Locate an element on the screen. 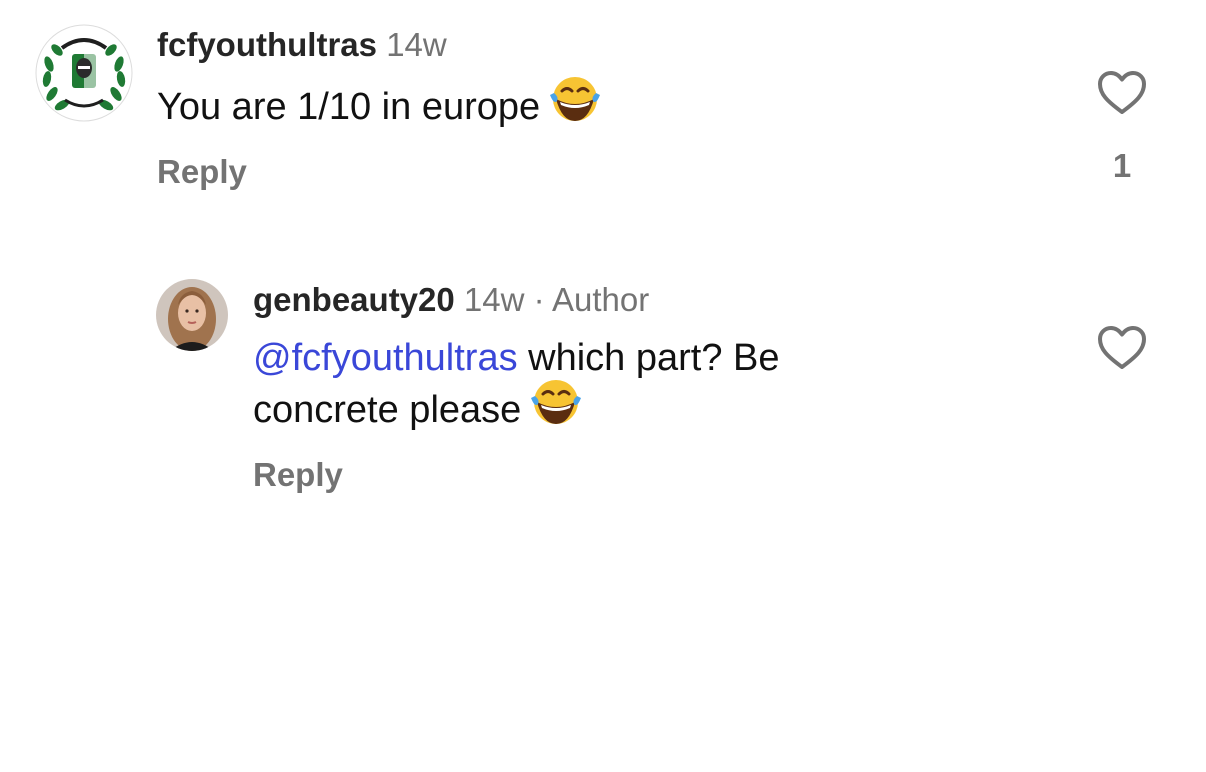  comment-text-continued: concrete please is located at coordinates (418, 411).